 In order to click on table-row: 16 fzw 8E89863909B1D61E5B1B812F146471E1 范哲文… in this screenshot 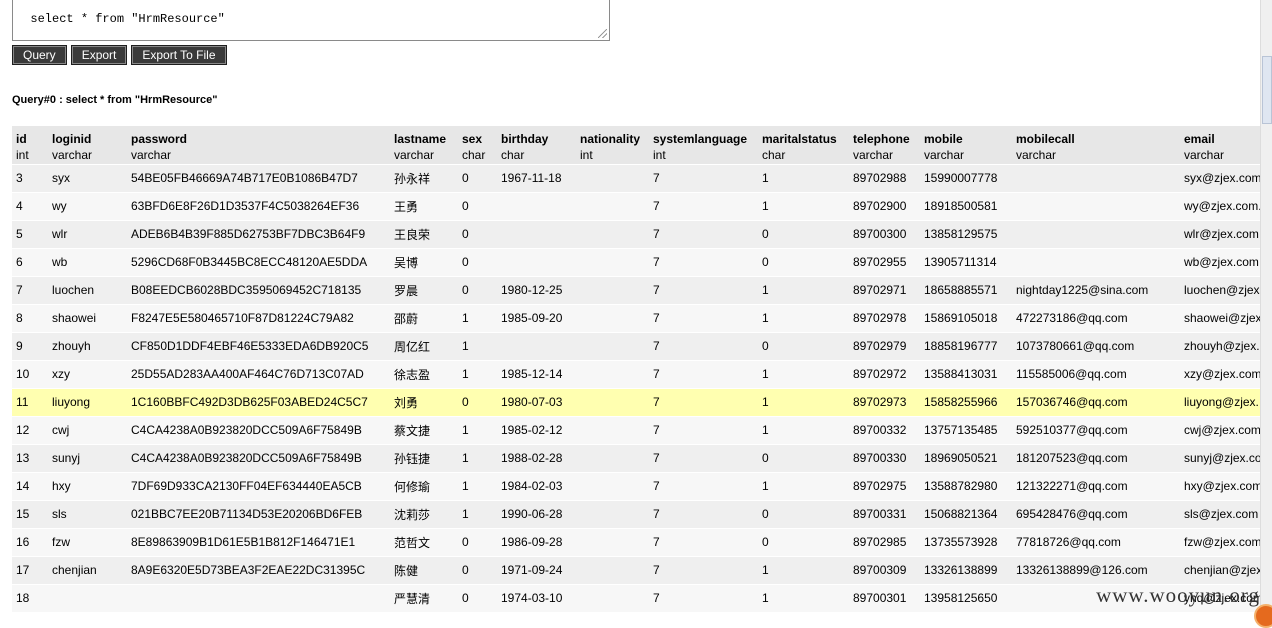, I will do `click(639, 541)`.